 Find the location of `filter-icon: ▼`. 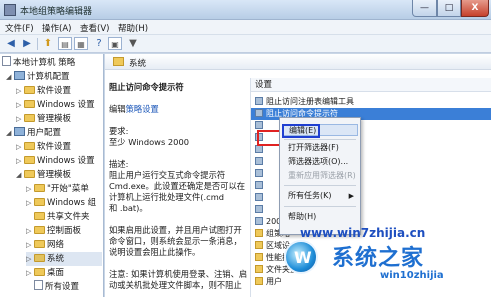

filter-icon: ▼ is located at coordinates (133, 43).